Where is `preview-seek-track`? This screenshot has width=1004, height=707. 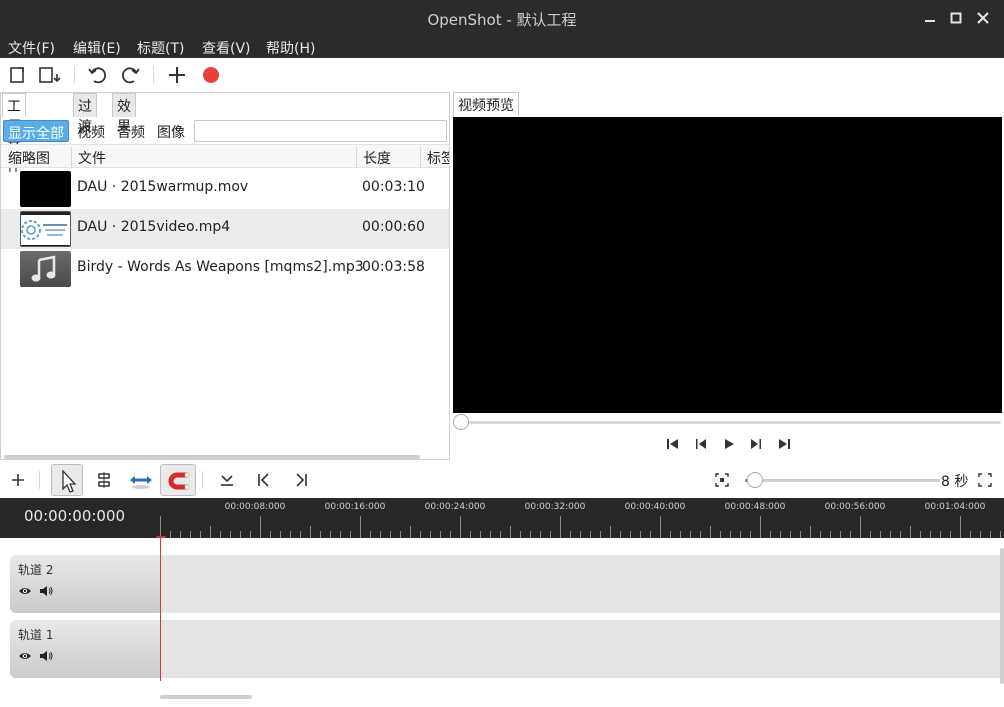
preview-seek-track is located at coordinates (731, 422).